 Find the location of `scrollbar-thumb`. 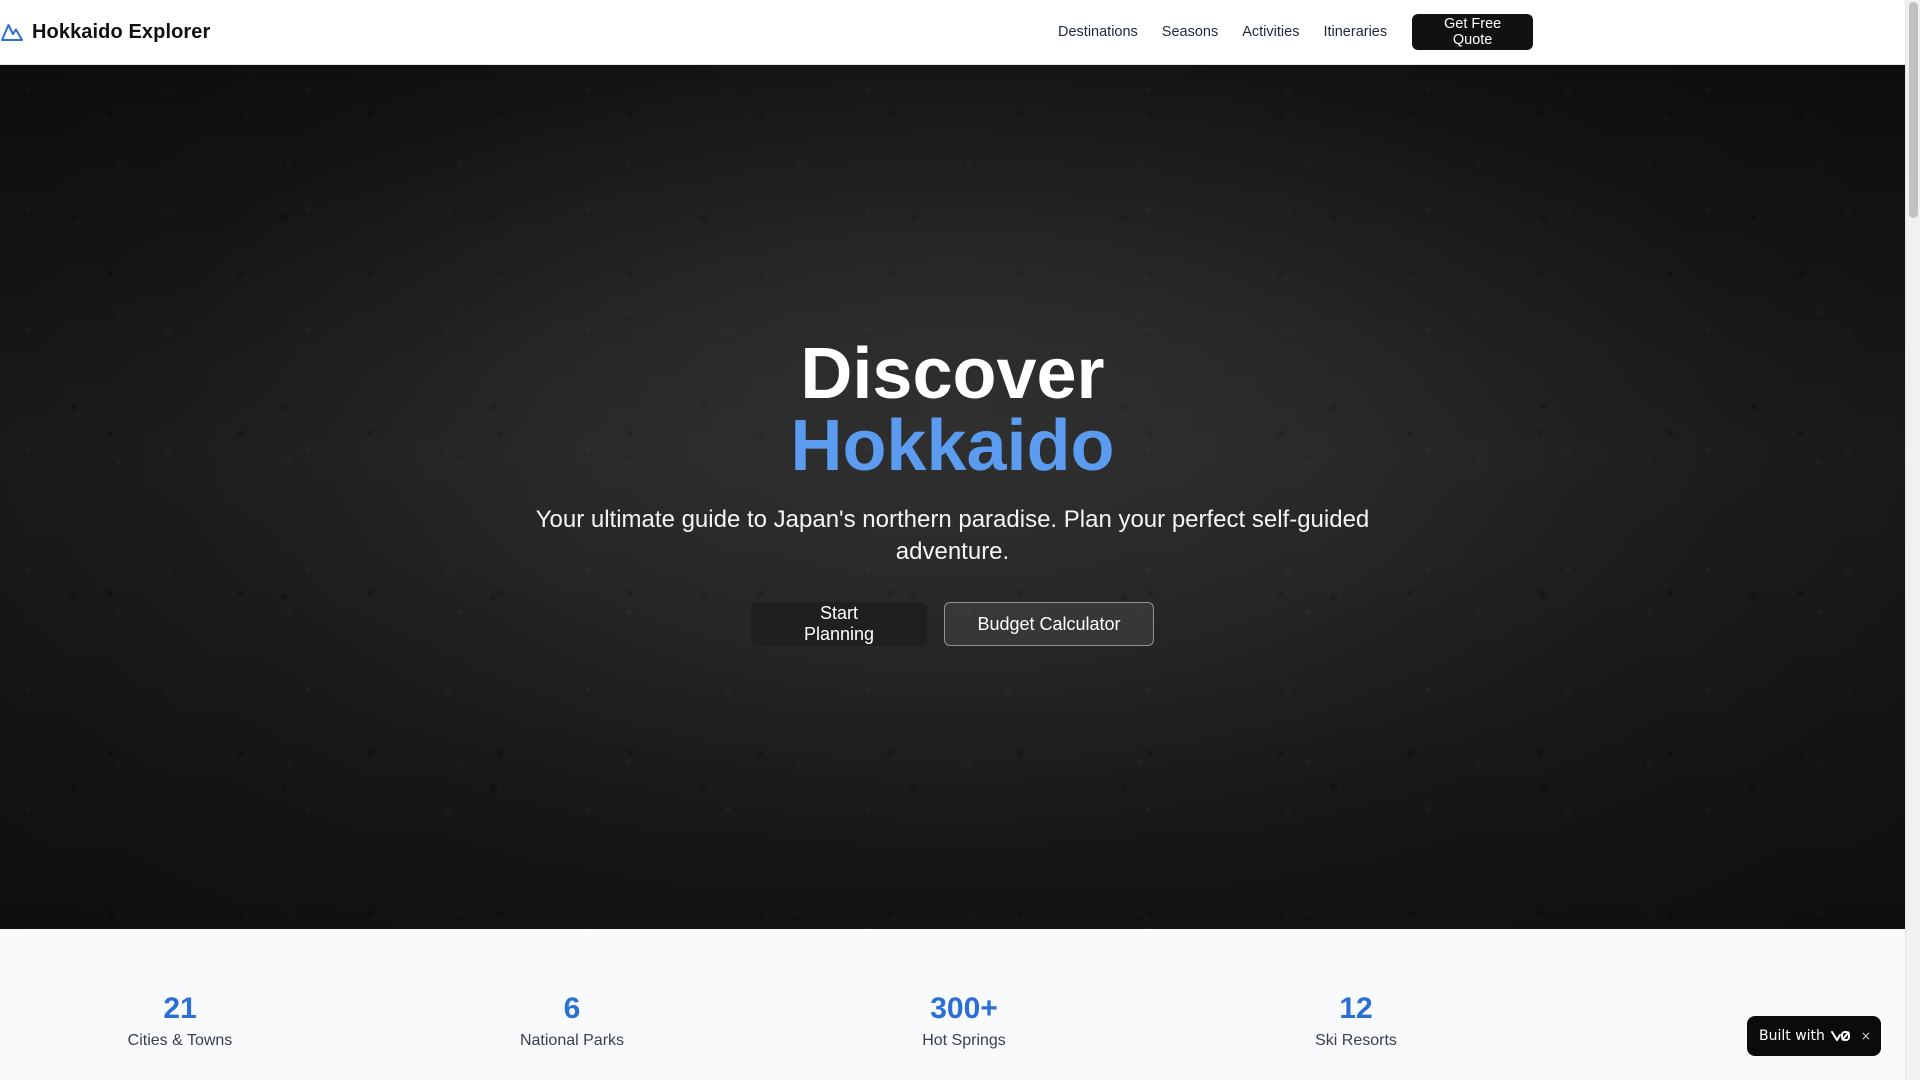

scrollbar-thumb is located at coordinates (1913, 110).